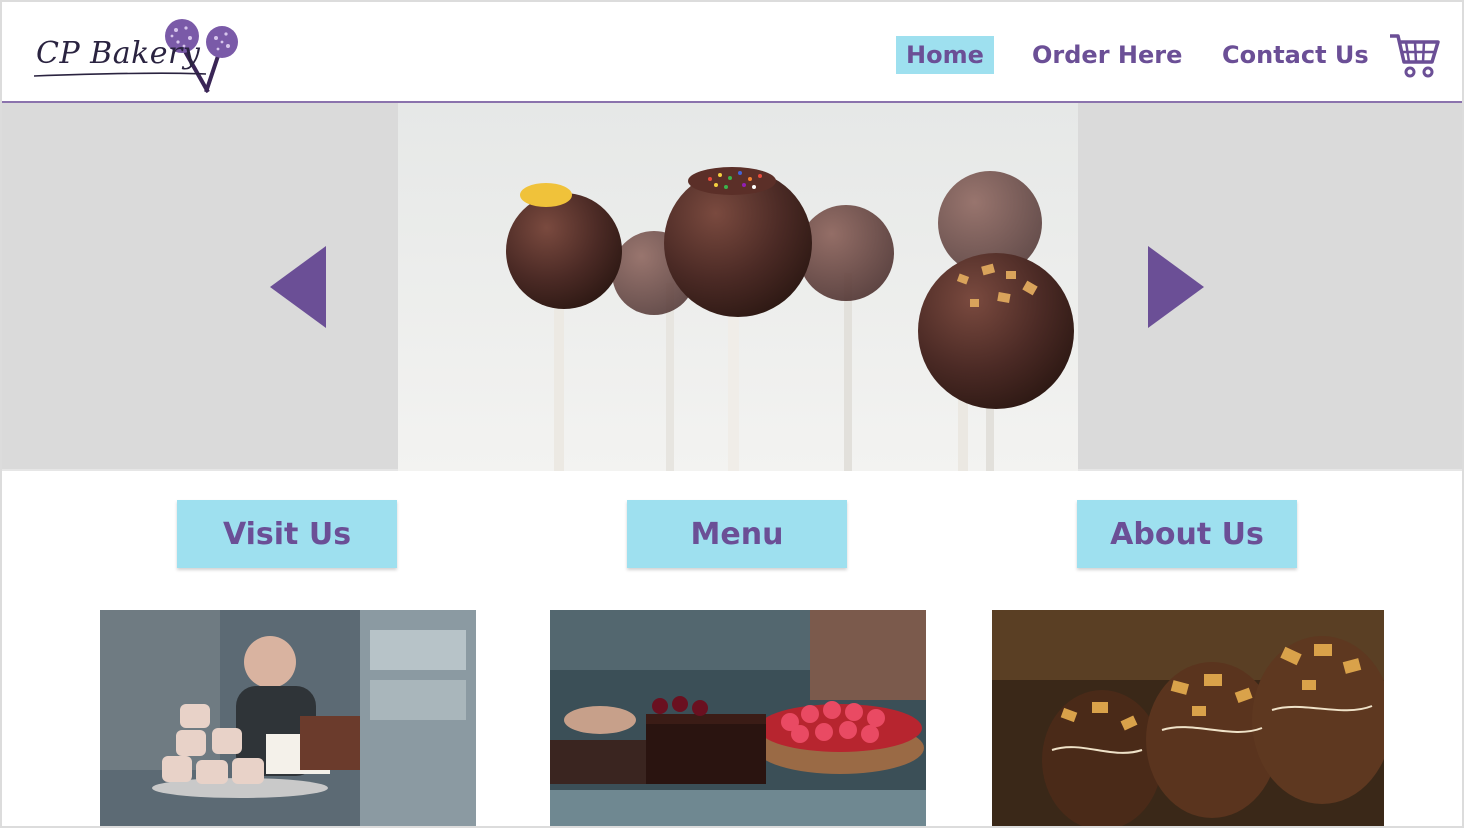 The image size is (1464, 828). Describe the element at coordinates (288, 718) in the screenshot. I see `photo-visit-us` at that location.